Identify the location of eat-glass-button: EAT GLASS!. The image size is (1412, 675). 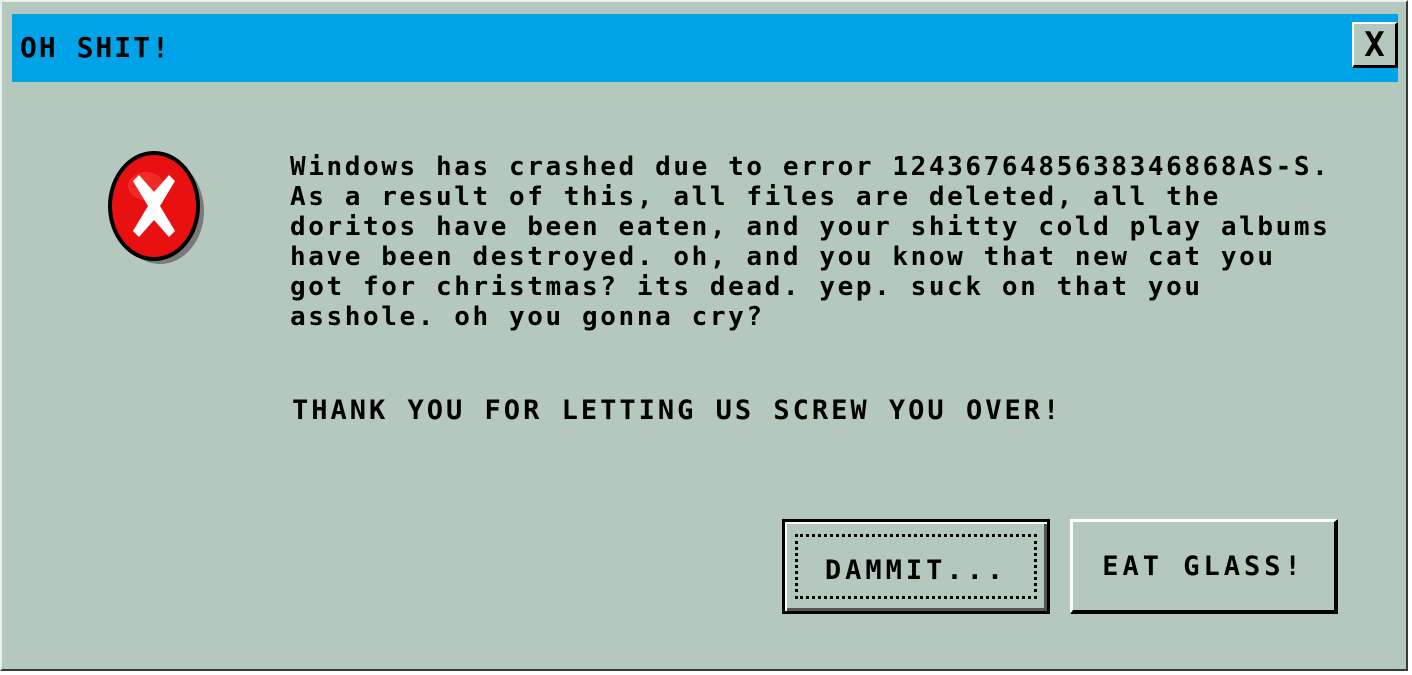
(1204, 566).